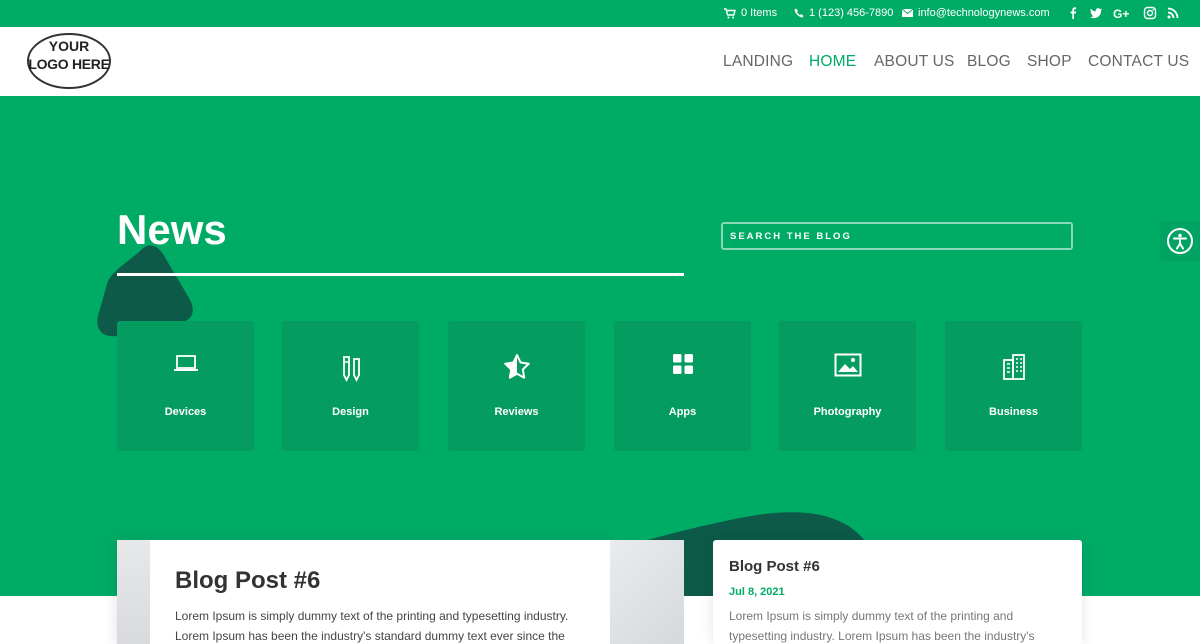  Describe the element at coordinates (516, 412) in the screenshot. I see `category-label: Reviews` at that location.